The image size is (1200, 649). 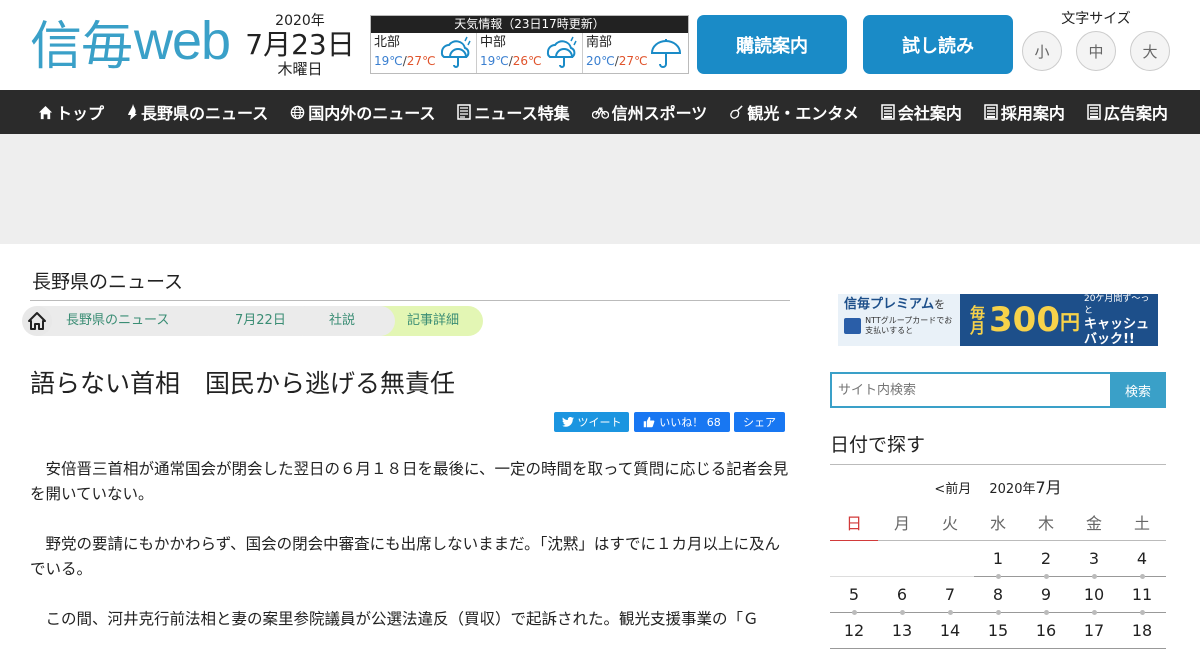 What do you see at coordinates (772, 44) in the screenshot?
I see `subscribe-button: 購読案内` at bounding box center [772, 44].